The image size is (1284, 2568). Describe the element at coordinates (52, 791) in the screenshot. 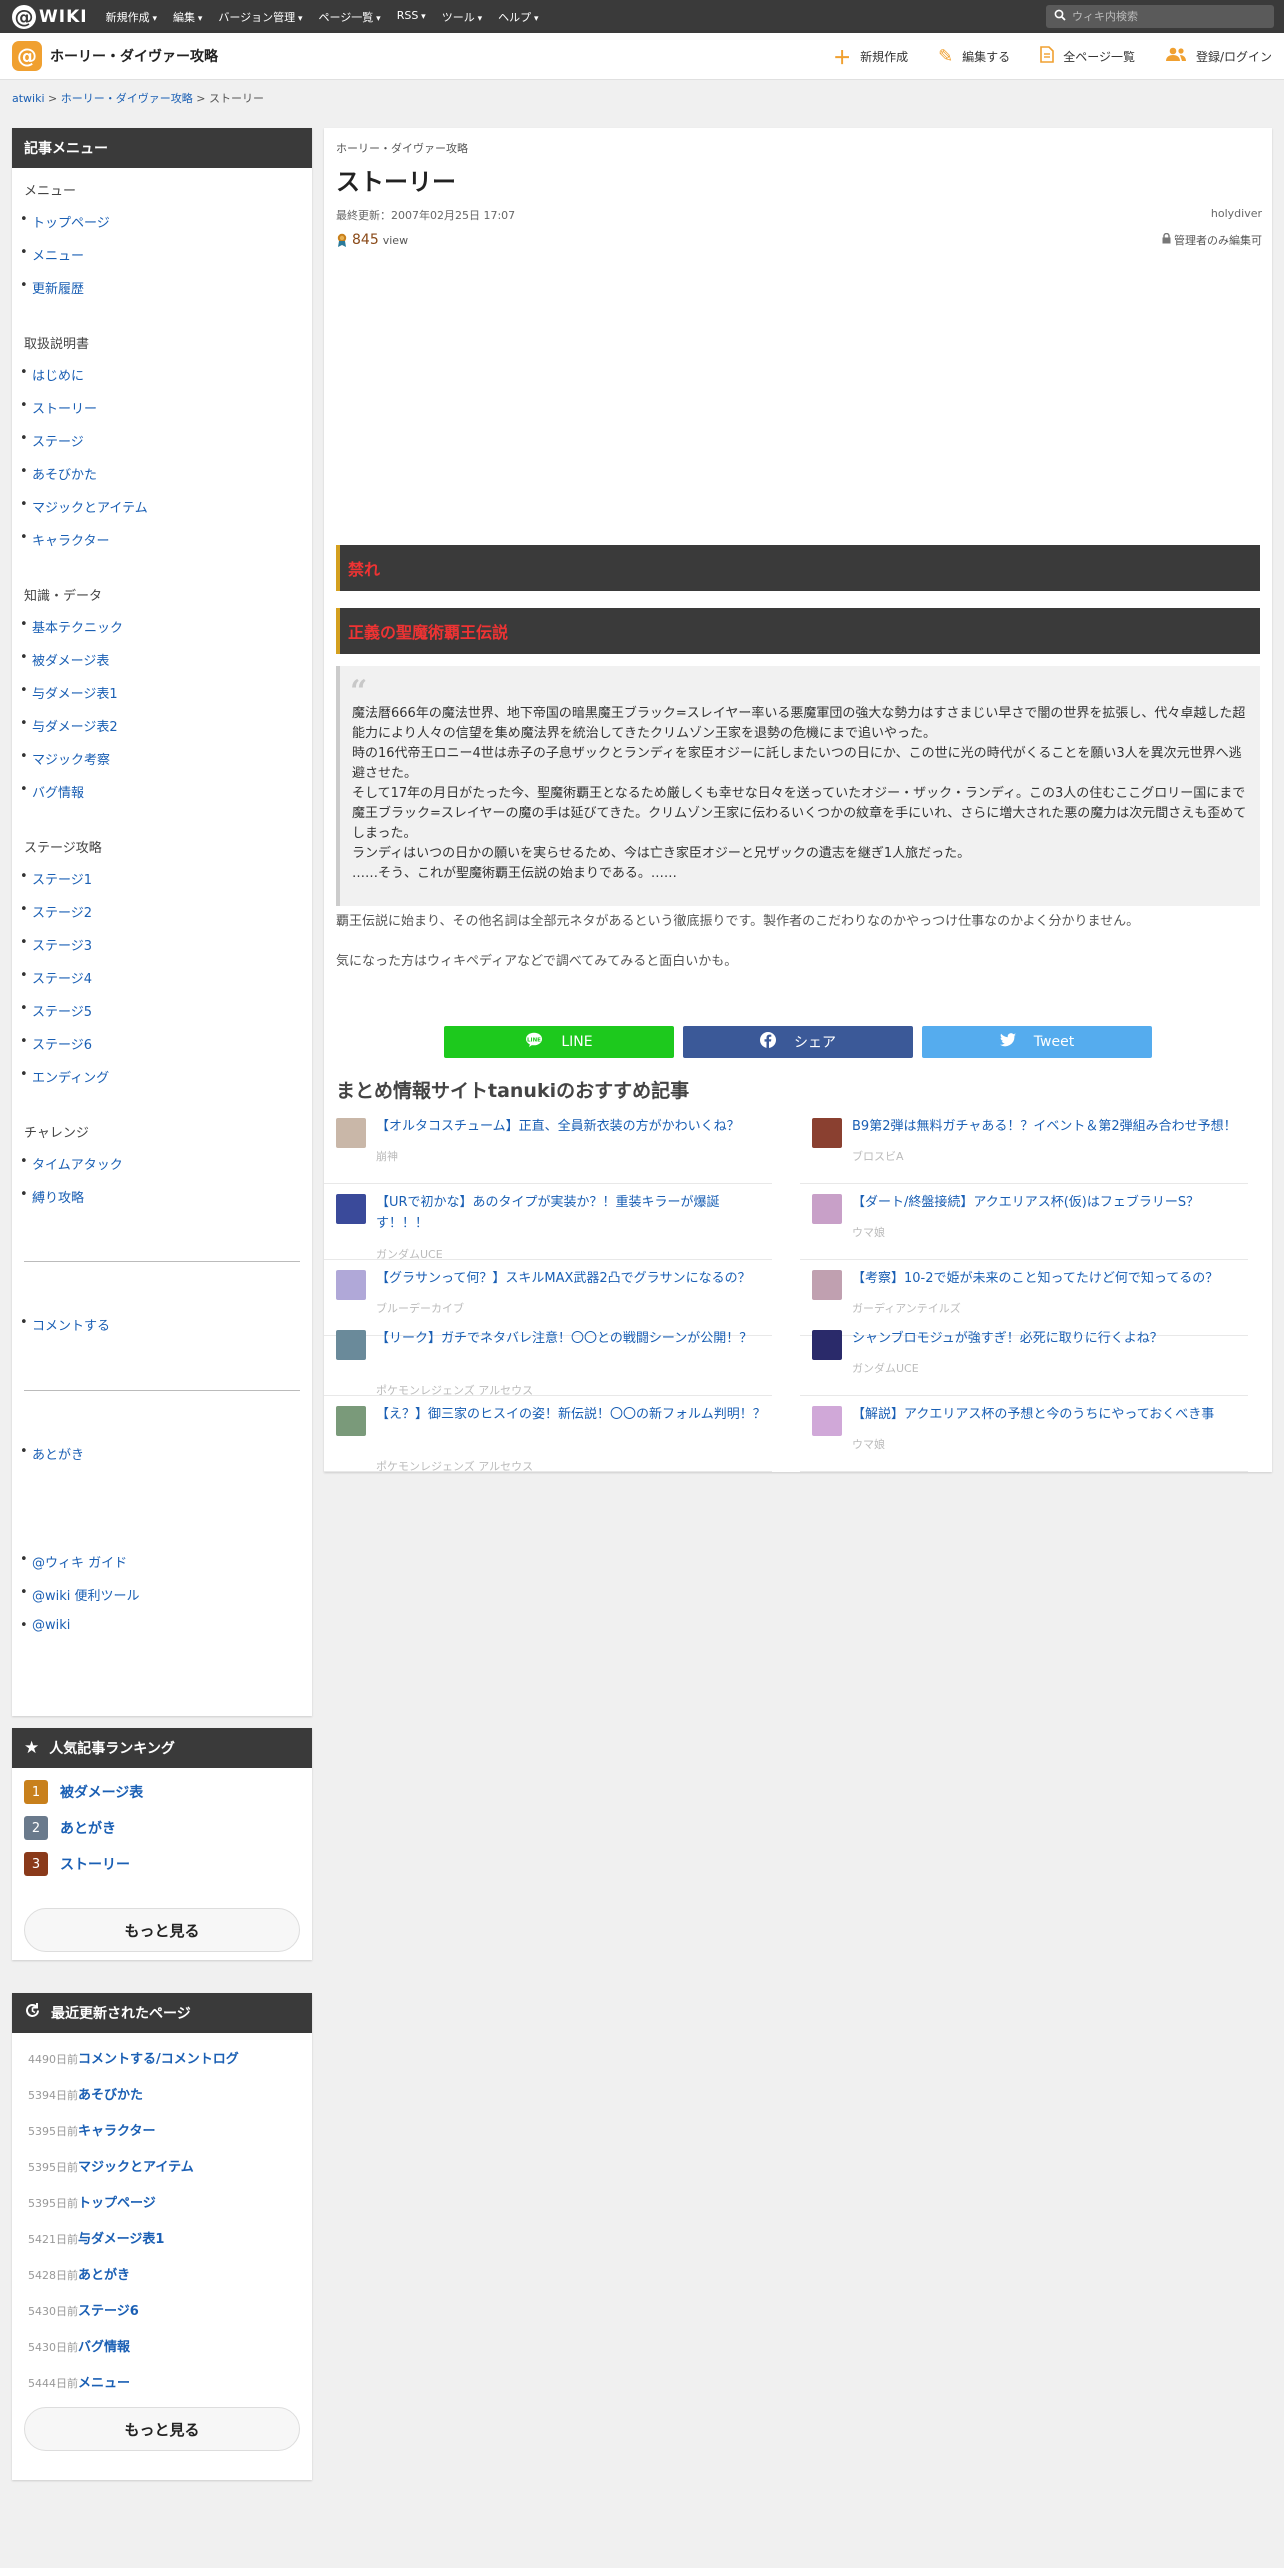

I see `menu-item: バグ情報` at that location.